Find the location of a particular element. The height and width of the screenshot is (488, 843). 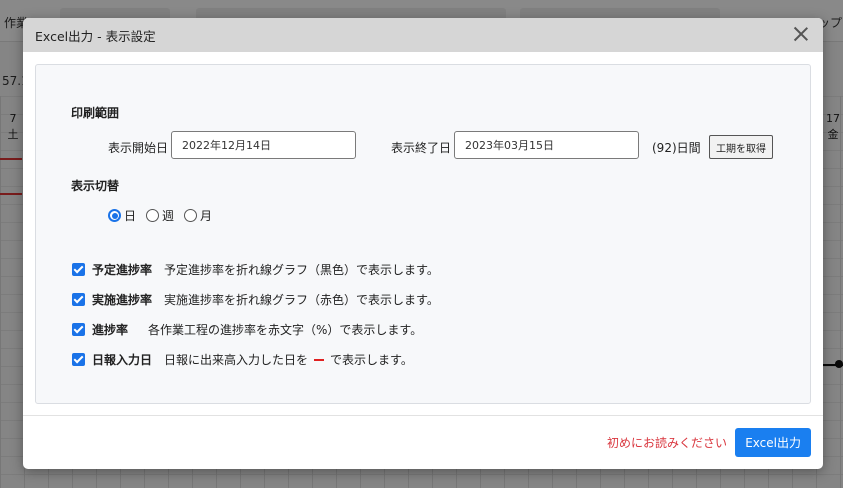

check-name: 日報入力日 is located at coordinates (122, 360).